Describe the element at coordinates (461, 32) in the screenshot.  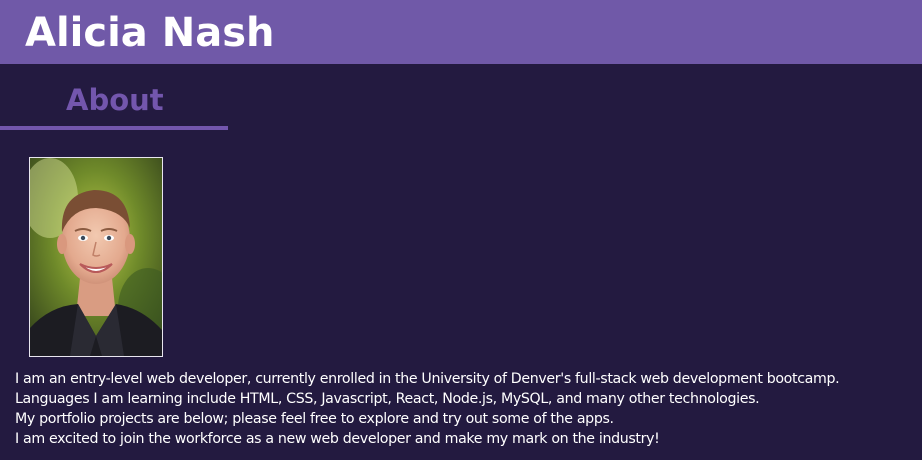
I see `site-header: Alicia Nash` at that location.